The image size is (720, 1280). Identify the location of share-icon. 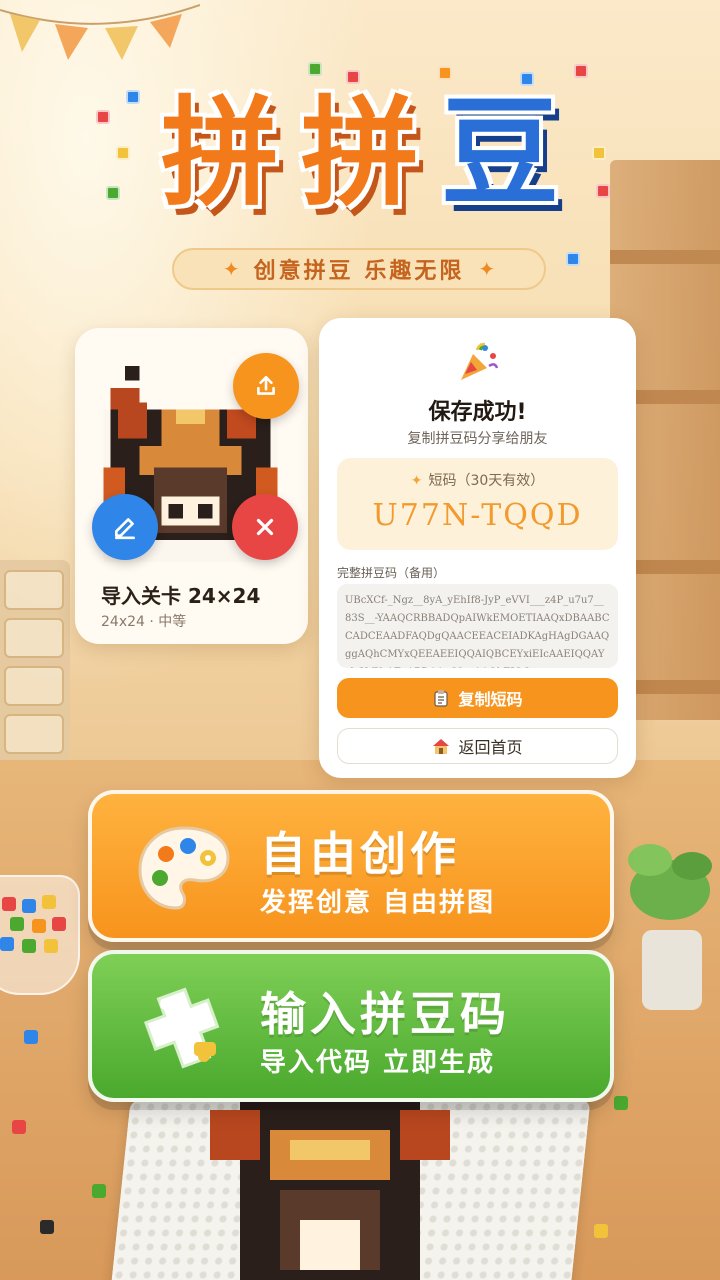
(266, 385).